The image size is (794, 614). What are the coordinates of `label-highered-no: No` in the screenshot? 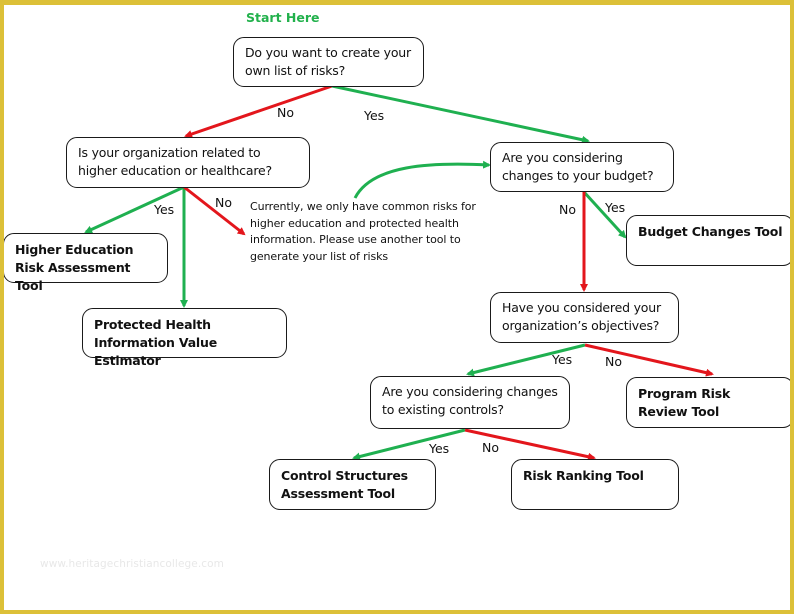 It's located at (223, 202).